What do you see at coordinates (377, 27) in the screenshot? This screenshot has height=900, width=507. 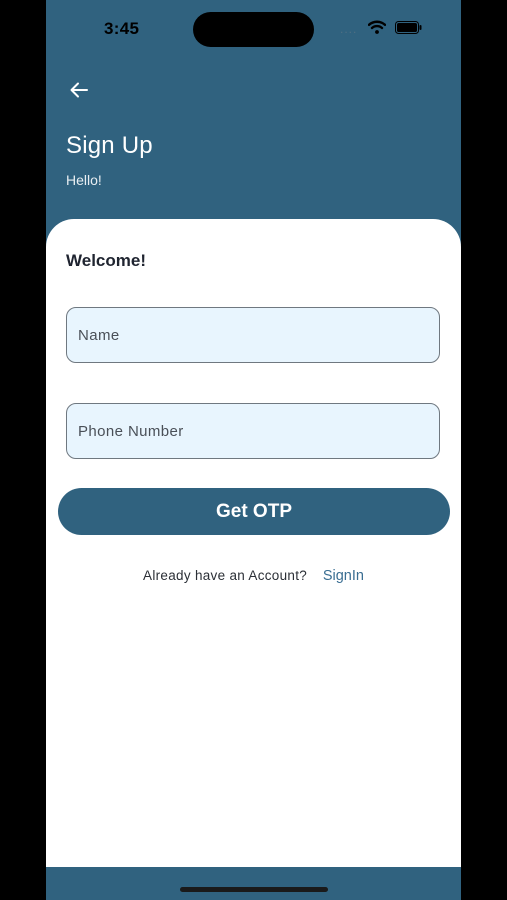 I see `wifi-icon` at bounding box center [377, 27].